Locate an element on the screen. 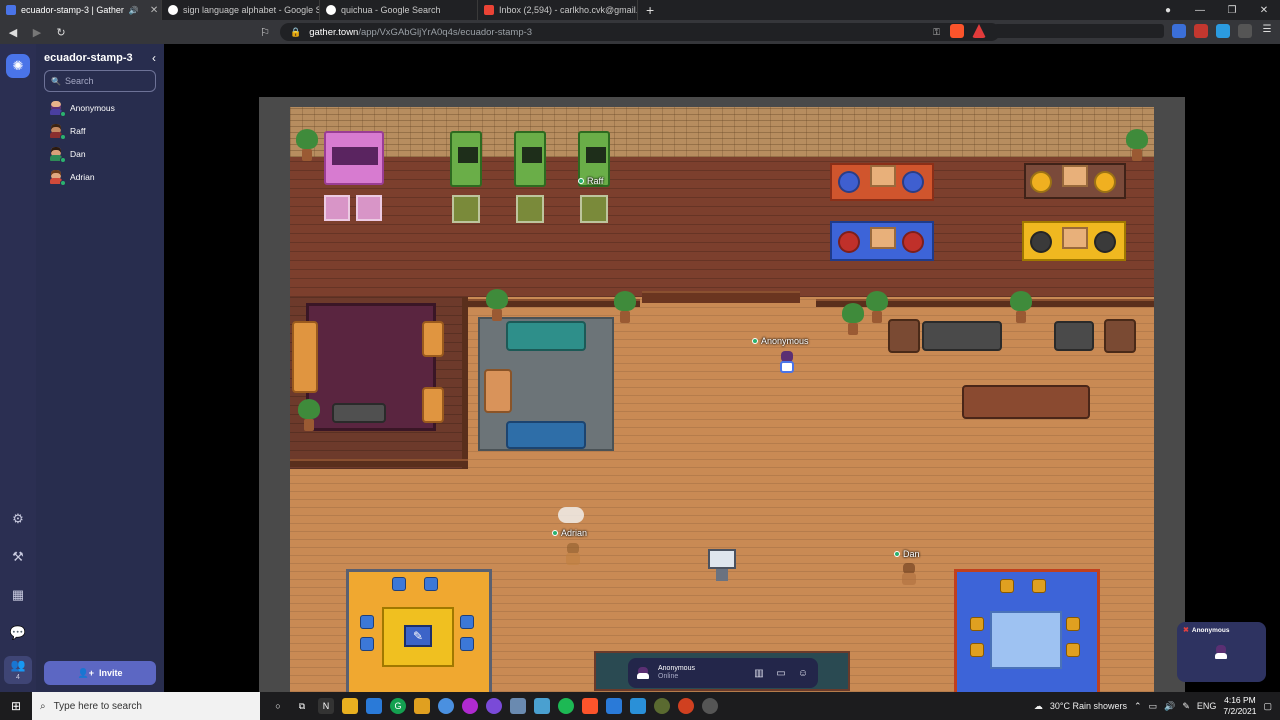 This screenshot has height=720, width=1280. emoji-icon: ☺ is located at coordinates (803, 673).